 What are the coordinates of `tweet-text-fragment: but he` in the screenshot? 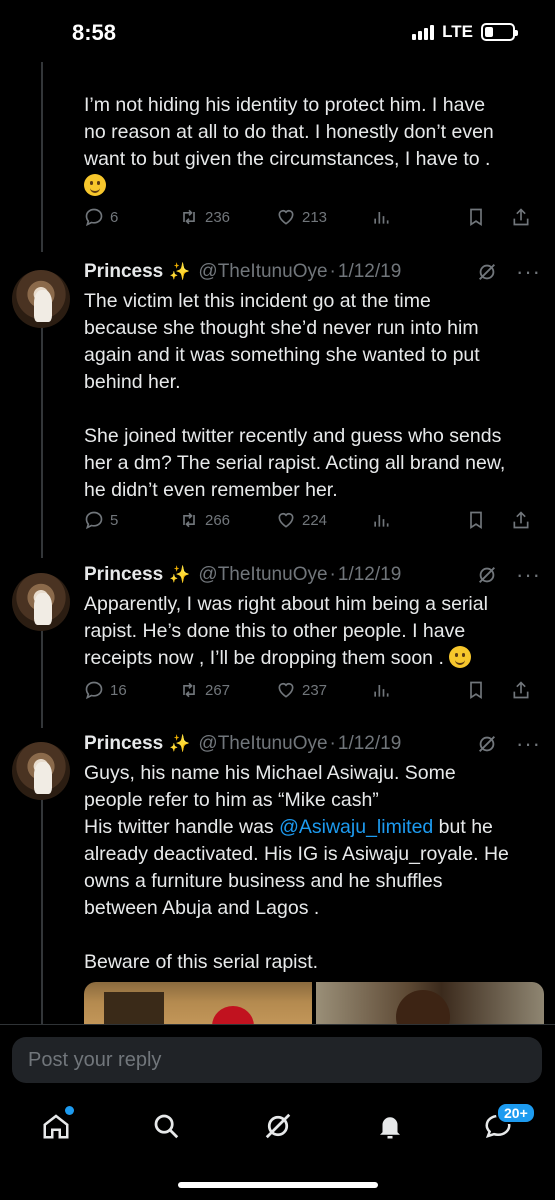 It's located at (463, 827).